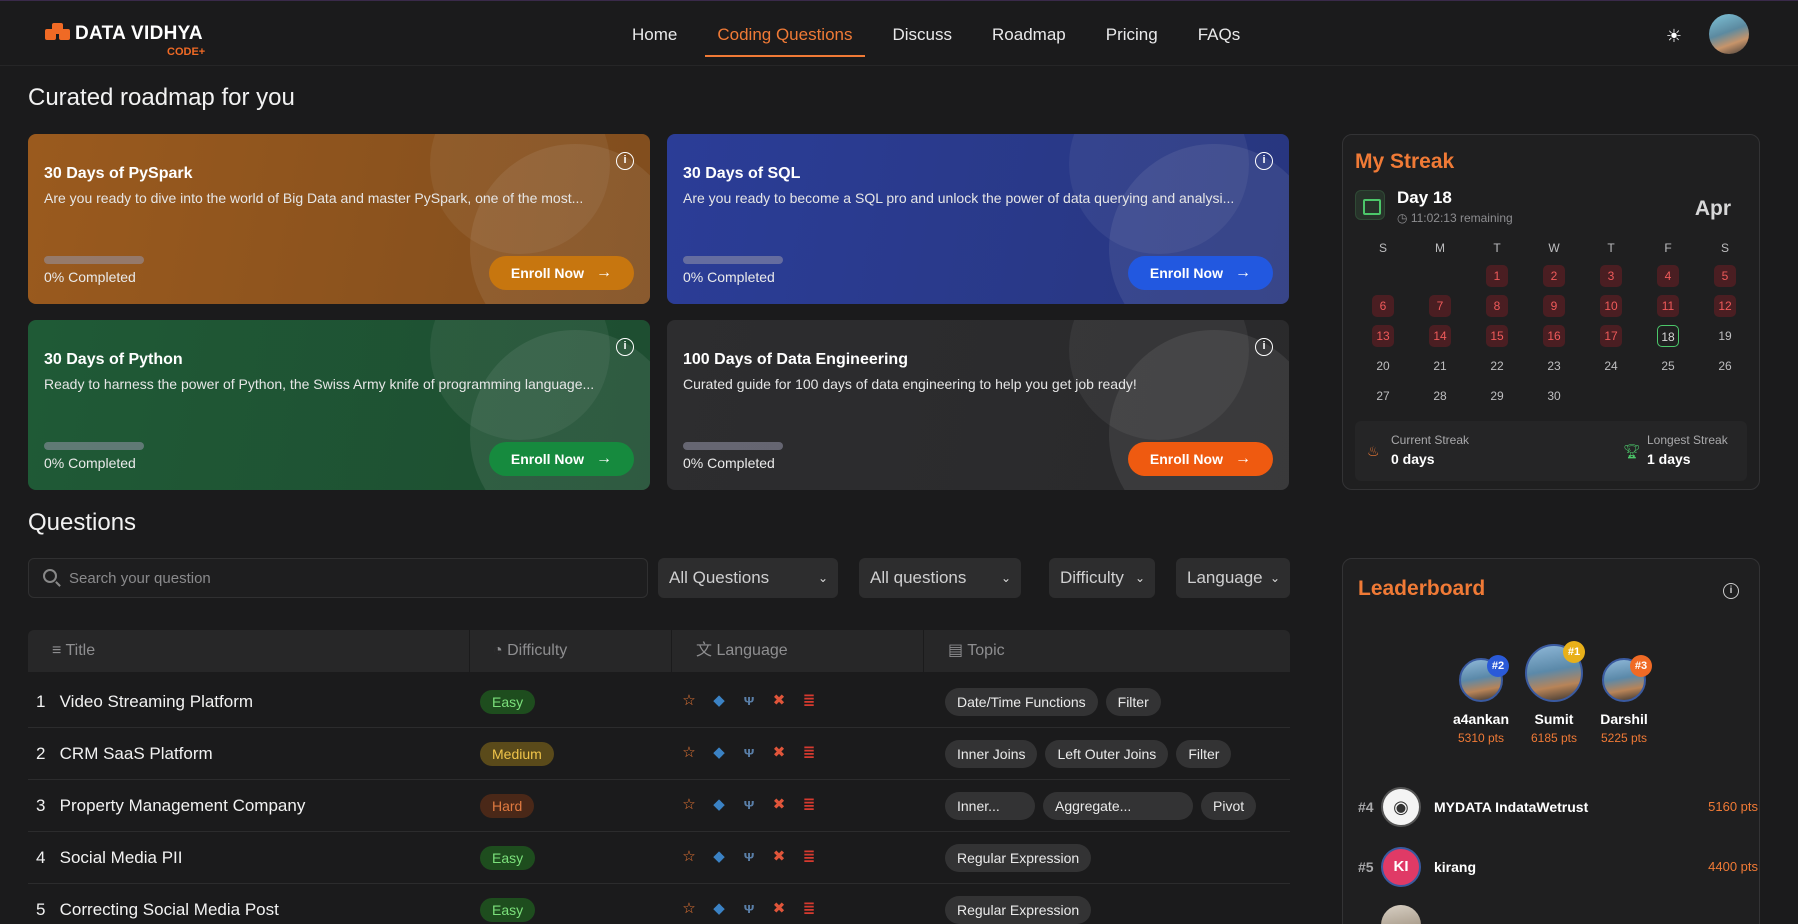 The image size is (1798, 924). I want to click on question-title: 2 CRM SaaS Platform, so click(124, 754).